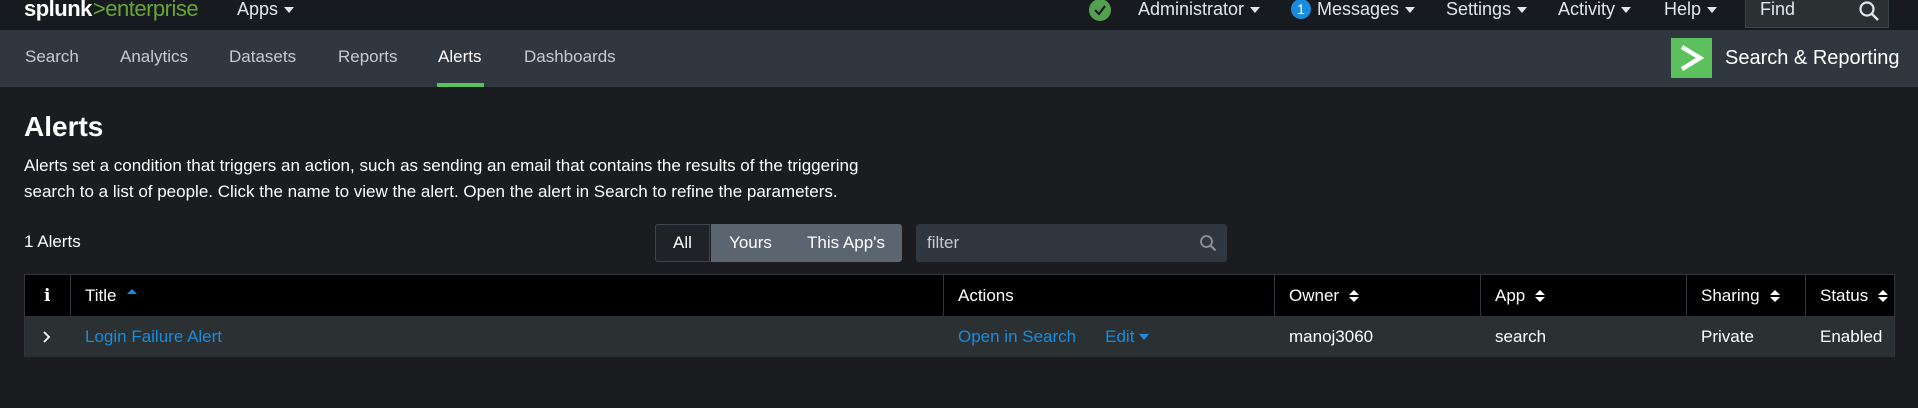 Image resolution: width=1918 pixels, height=408 pixels. What do you see at coordinates (1817, 14) in the screenshot?
I see `find-search-box: Find` at bounding box center [1817, 14].